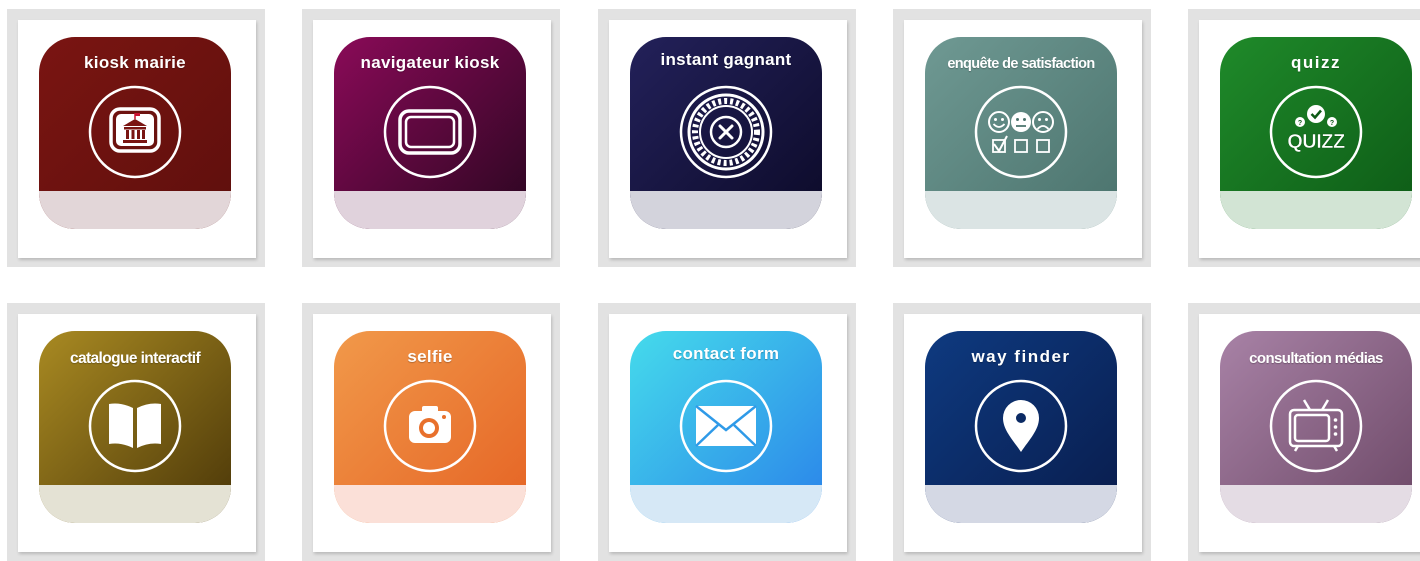  I want to click on app-tile-way-finder: way finder, so click(1022, 432).